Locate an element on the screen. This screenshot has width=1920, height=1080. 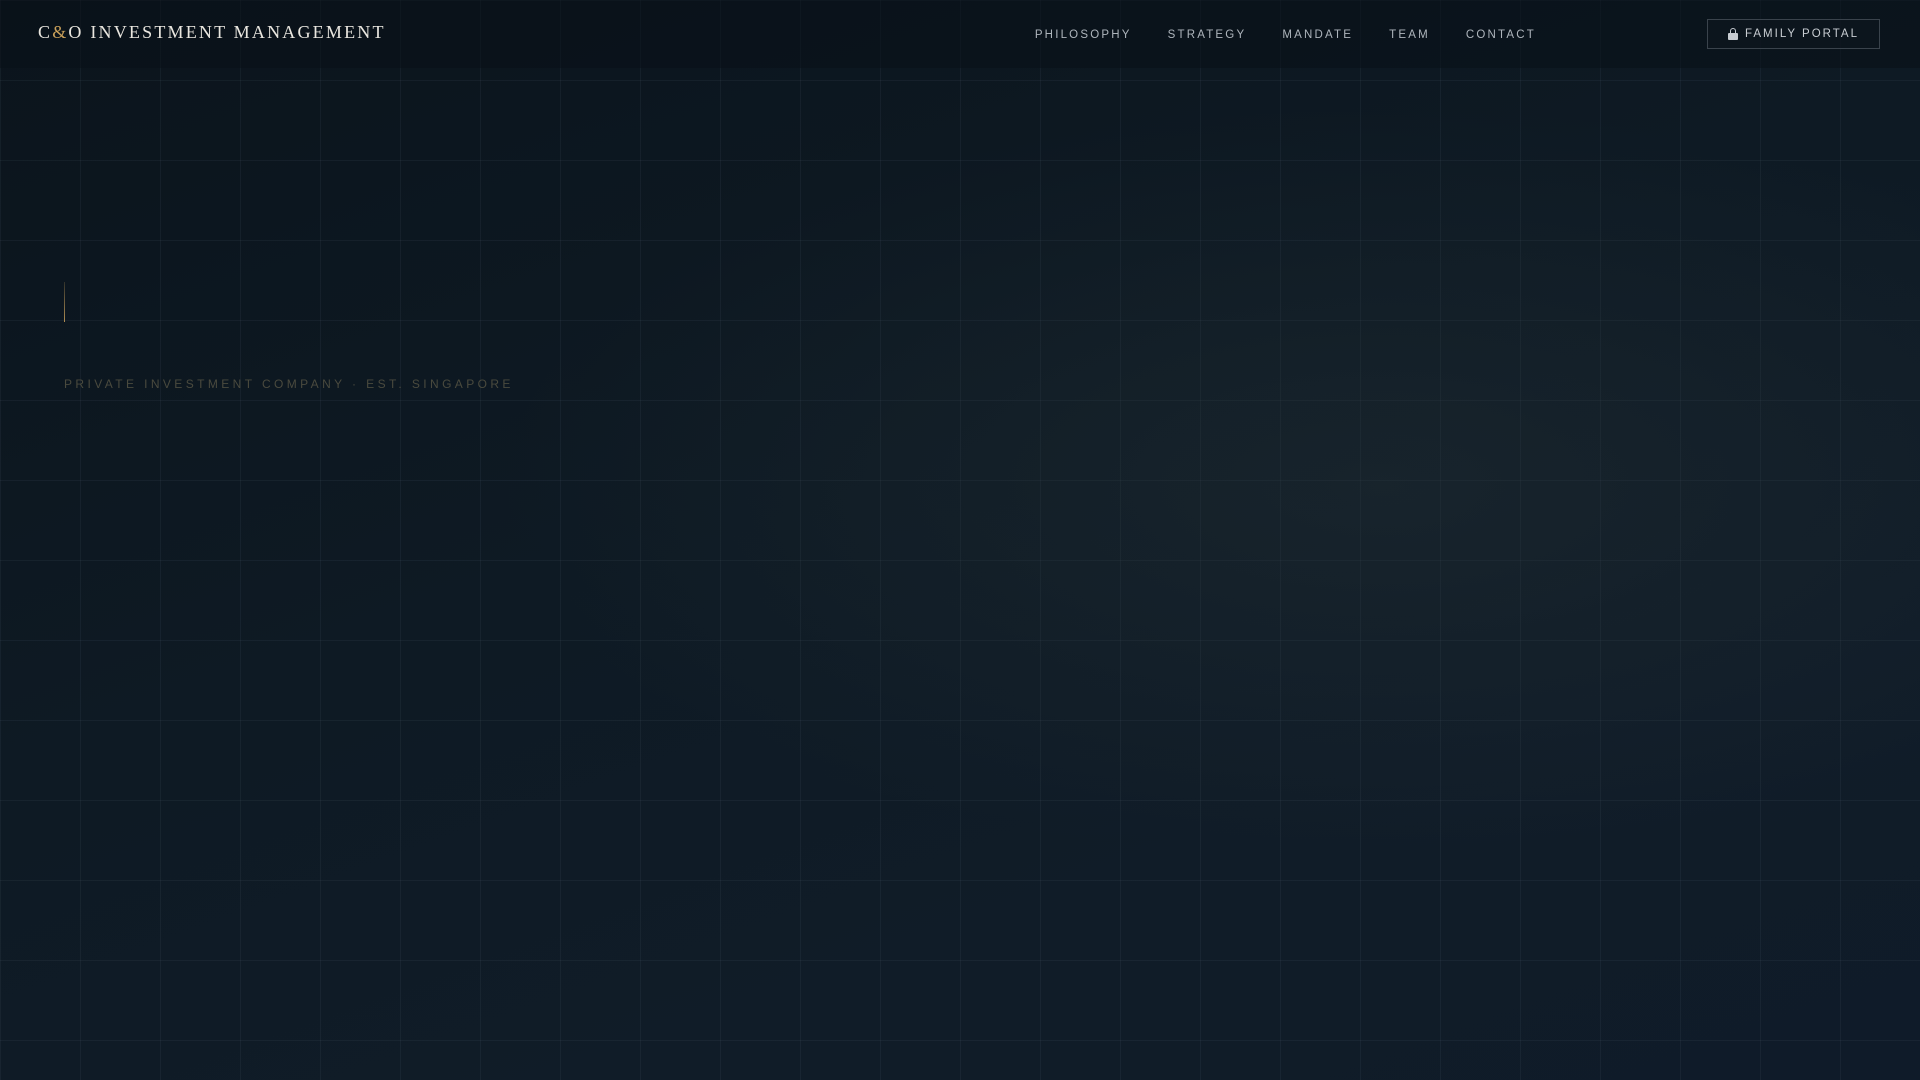
family-portal-label: FAMILY PORTAL is located at coordinates (1802, 34).